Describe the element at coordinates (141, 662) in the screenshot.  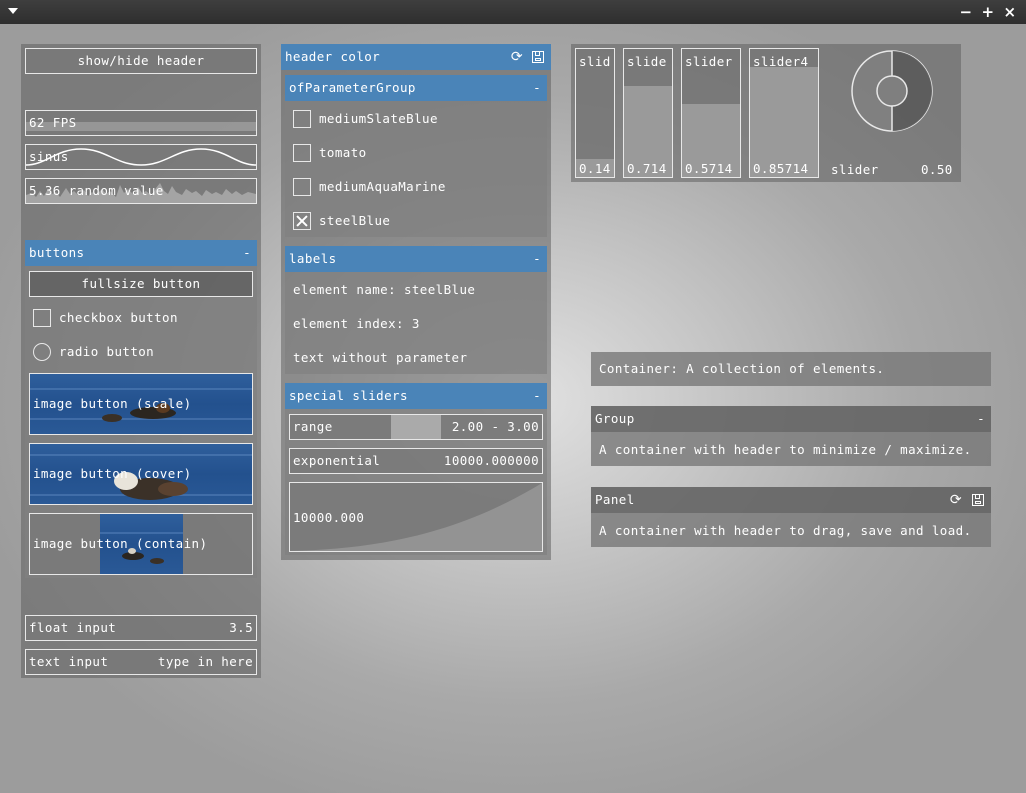
I see `text-input-field: text input type in here` at that location.